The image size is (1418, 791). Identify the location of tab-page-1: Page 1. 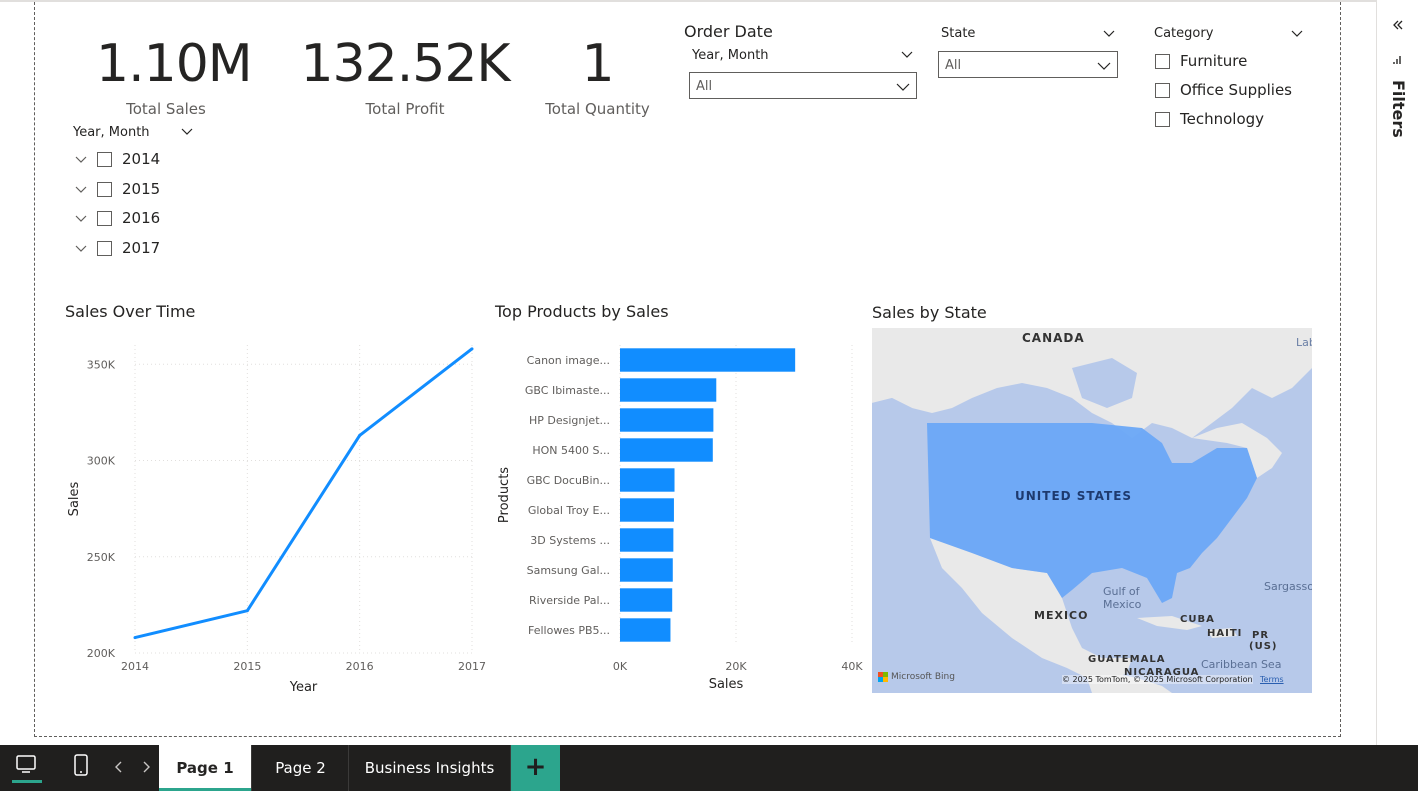
(205, 768).